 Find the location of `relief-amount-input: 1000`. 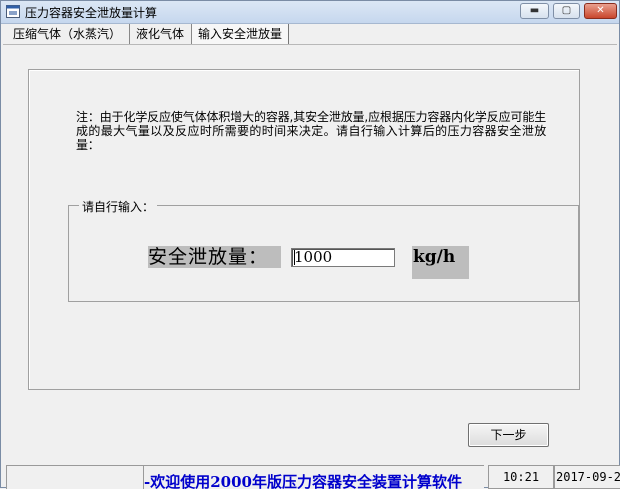

relief-amount-input: 1000 is located at coordinates (343, 257).